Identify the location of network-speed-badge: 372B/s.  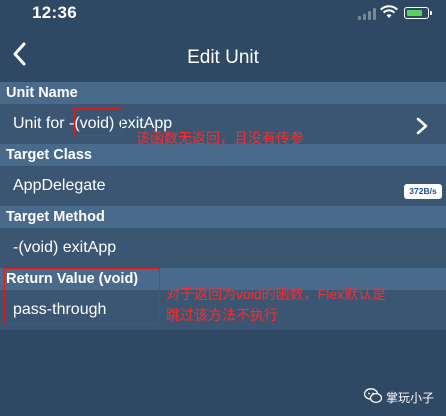
(423, 191).